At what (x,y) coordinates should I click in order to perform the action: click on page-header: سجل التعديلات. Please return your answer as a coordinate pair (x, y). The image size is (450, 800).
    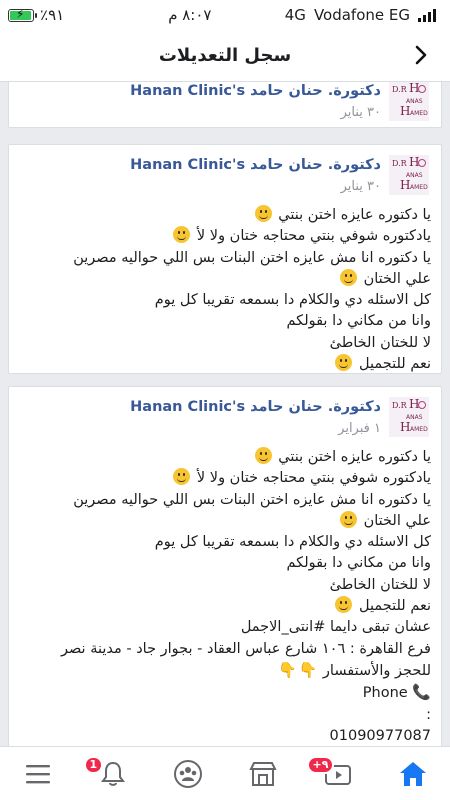
    Looking at the image, I should click on (225, 56).